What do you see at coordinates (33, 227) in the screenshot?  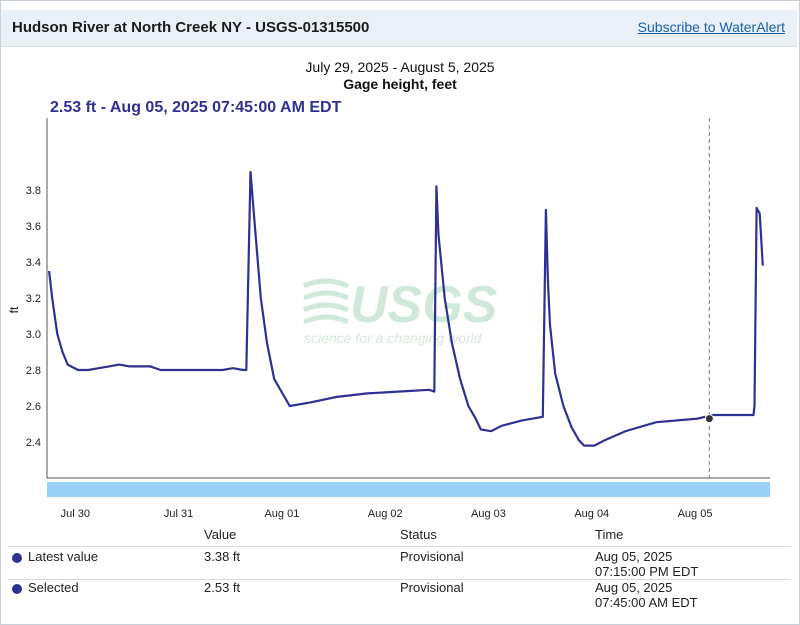 I see `y-tick-label: 3.6` at bounding box center [33, 227].